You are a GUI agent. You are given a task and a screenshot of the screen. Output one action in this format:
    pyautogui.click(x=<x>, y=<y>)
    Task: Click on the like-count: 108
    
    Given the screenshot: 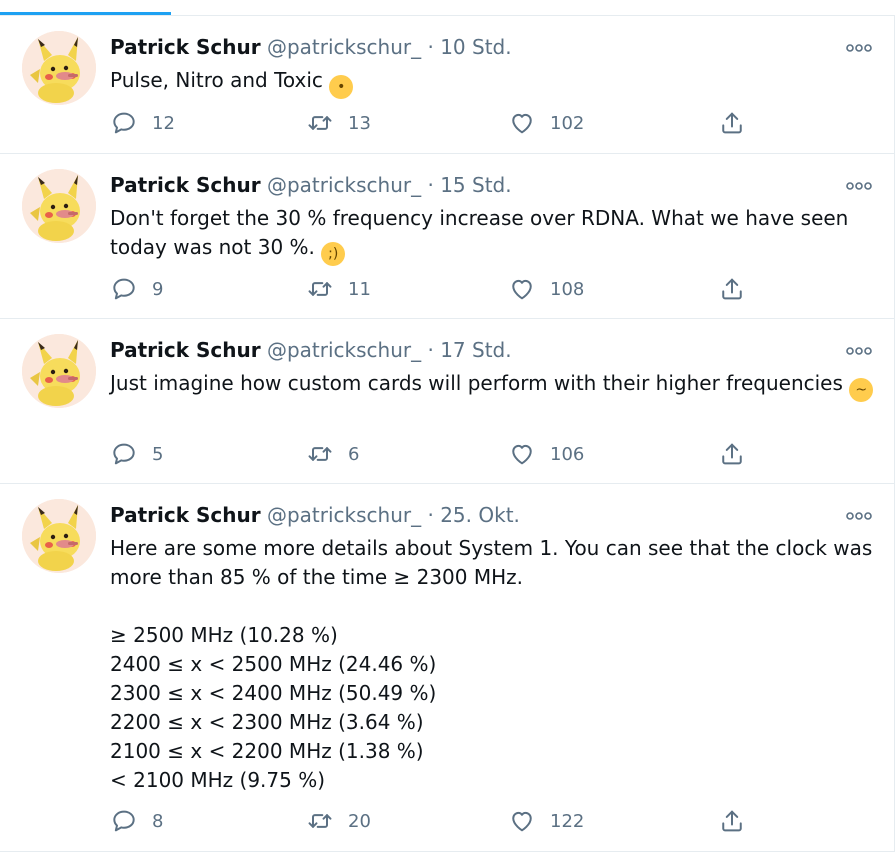 What is the action you would take?
    pyautogui.click(x=567, y=289)
    